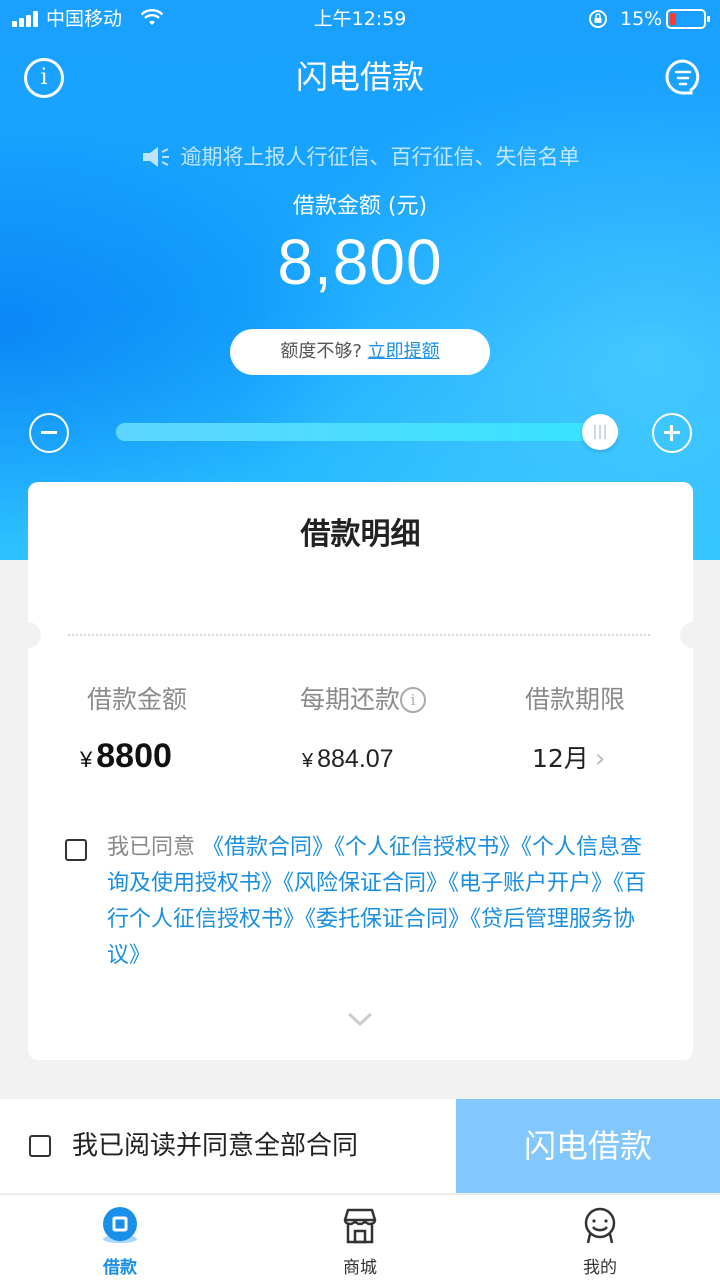 The image size is (720, 1281). I want to click on card-notch-left, so click(28, 635).